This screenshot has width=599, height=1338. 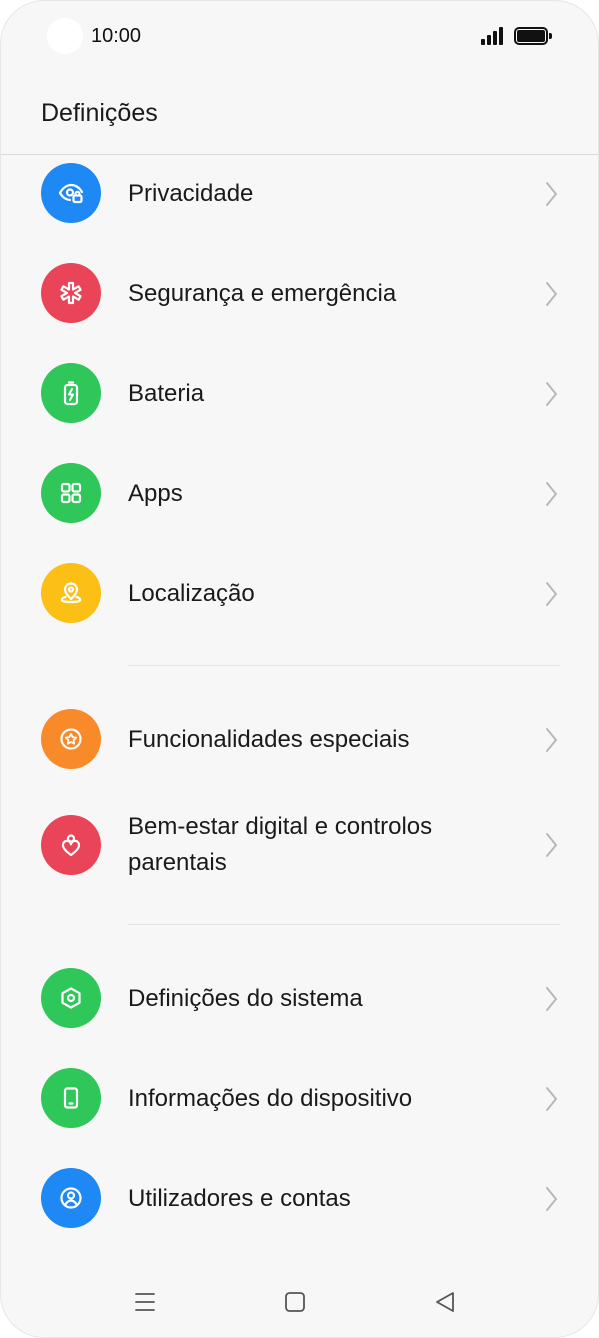 I want to click on menu-icon, so click(x=145, y=1302).